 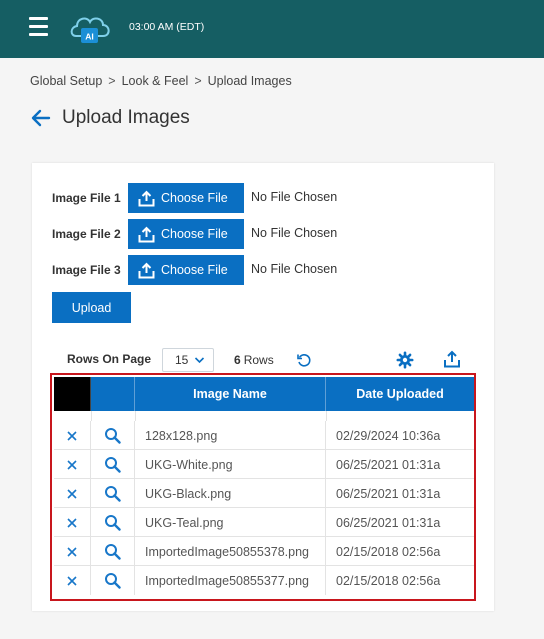 What do you see at coordinates (230, 464) in the screenshot?
I see `image-name-cell: UKG-White.png` at bounding box center [230, 464].